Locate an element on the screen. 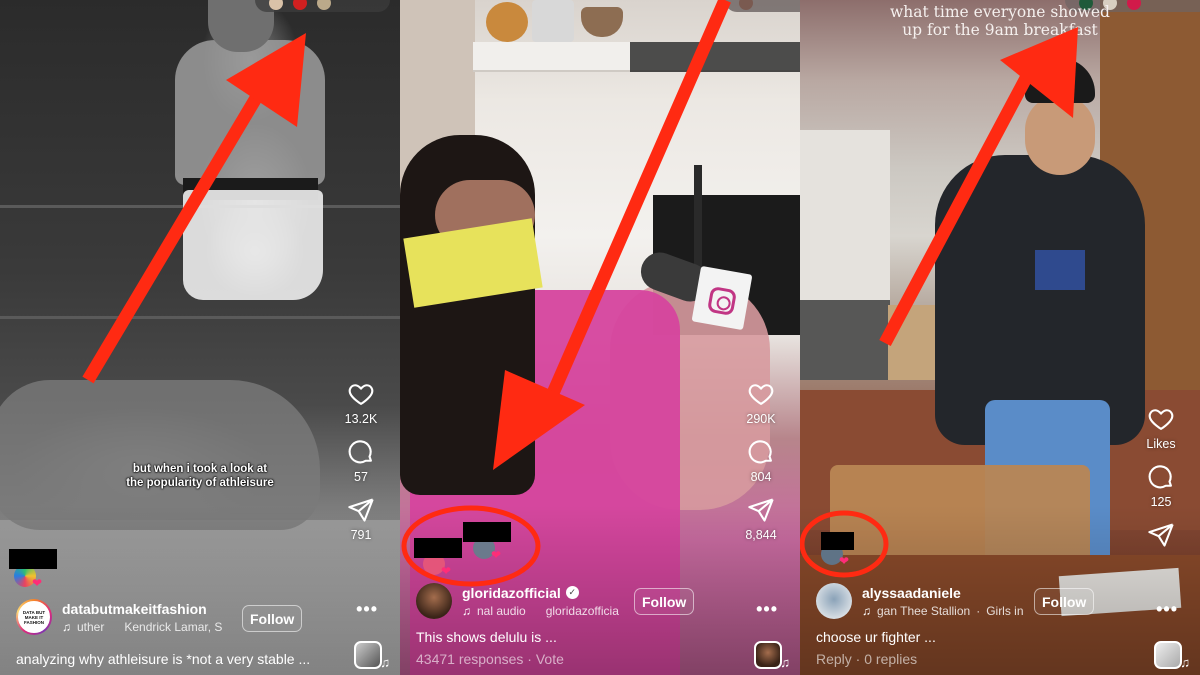 The height and width of the screenshot is (675, 1200). bowl is located at coordinates (602, 22).